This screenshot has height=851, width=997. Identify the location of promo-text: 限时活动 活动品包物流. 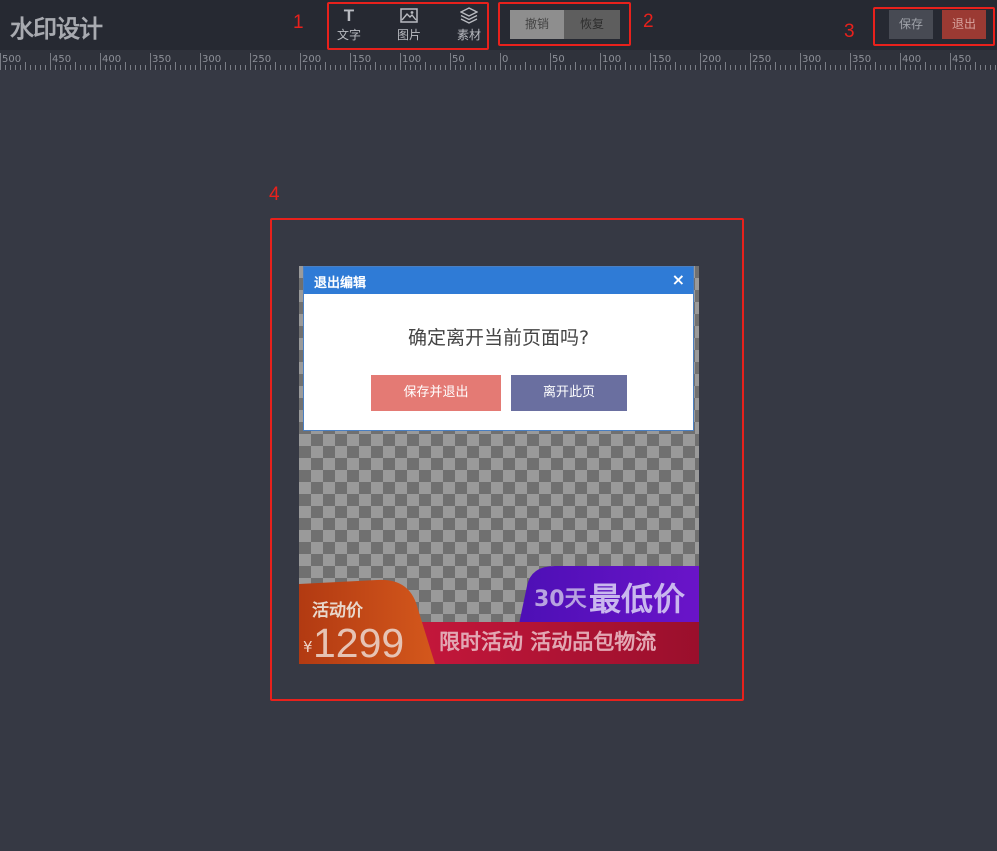
(548, 642).